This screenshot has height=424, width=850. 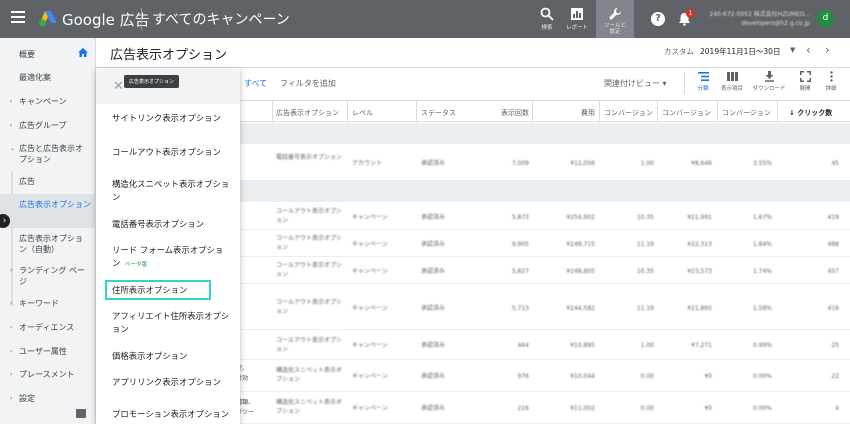 I want to click on close-icon: ✕, so click(x=118, y=86).